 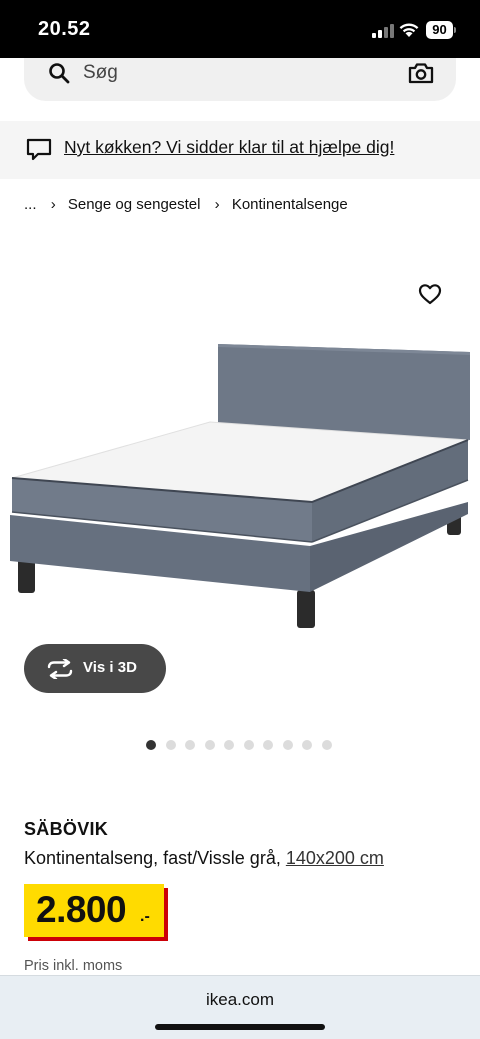 I want to click on chat-icon, so click(x=39, y=149).